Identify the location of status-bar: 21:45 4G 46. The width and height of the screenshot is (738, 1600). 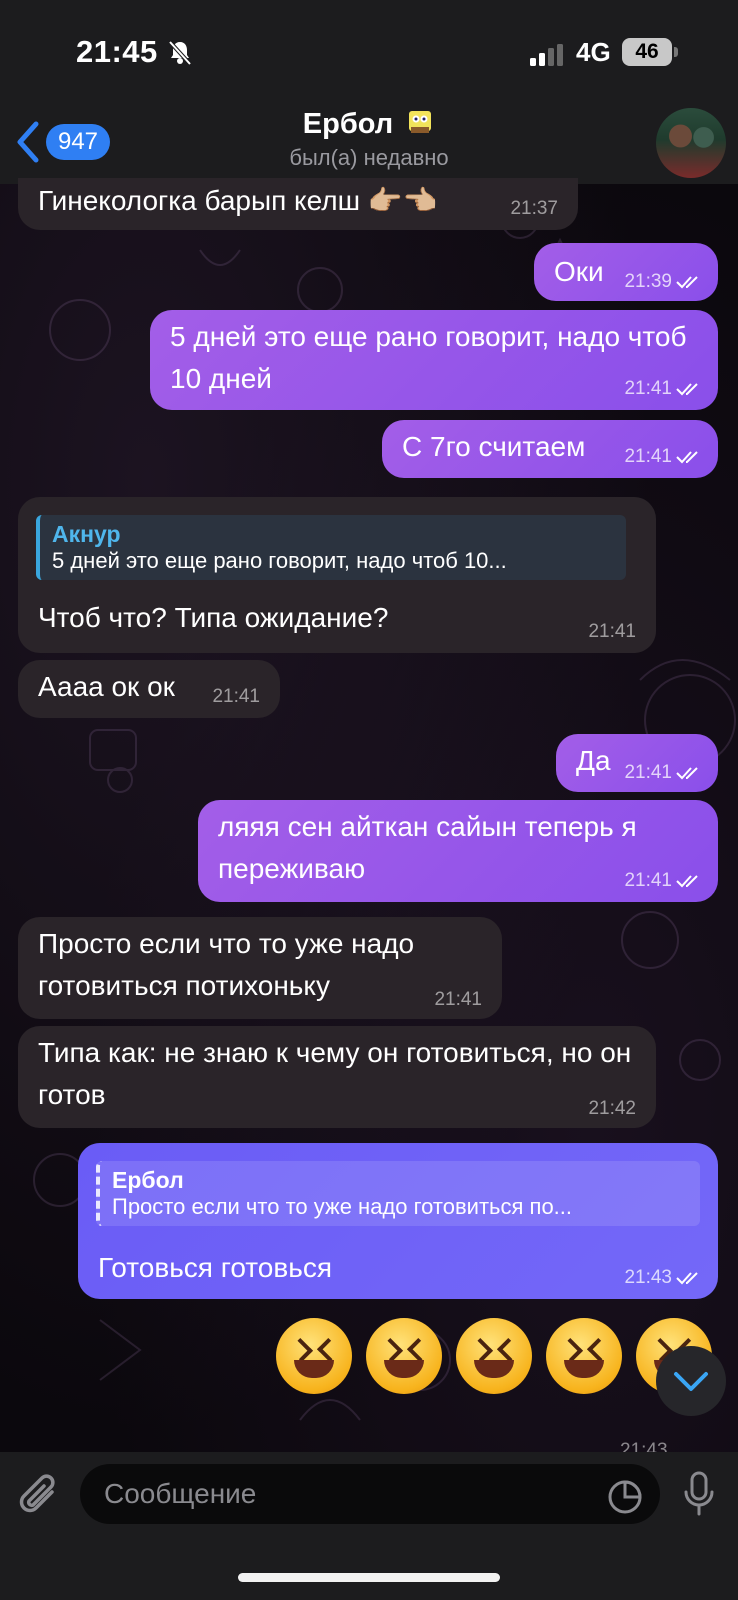
(369, 50).